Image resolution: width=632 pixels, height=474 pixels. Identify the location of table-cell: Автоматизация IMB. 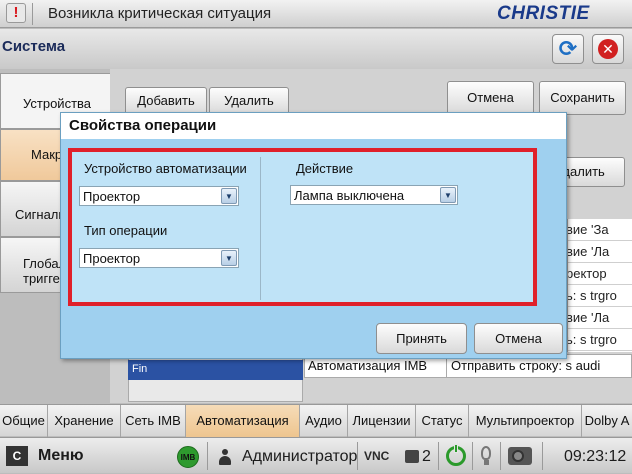
(368, 365).